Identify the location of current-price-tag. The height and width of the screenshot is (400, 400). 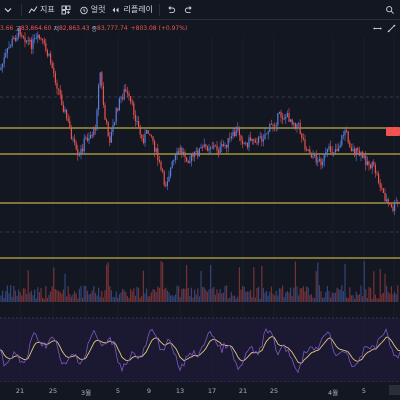
(393, 131).